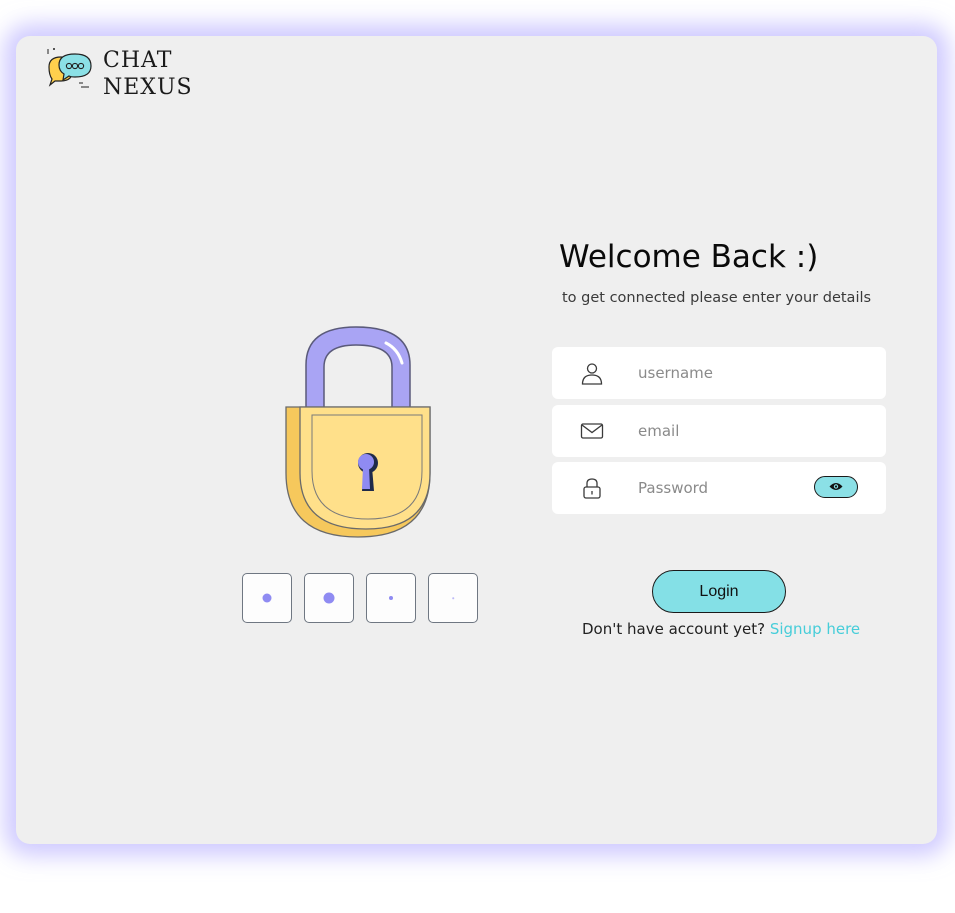  Describe the element at coordinates (592, 374) in the screenshot. I see `user-icon` at that location.